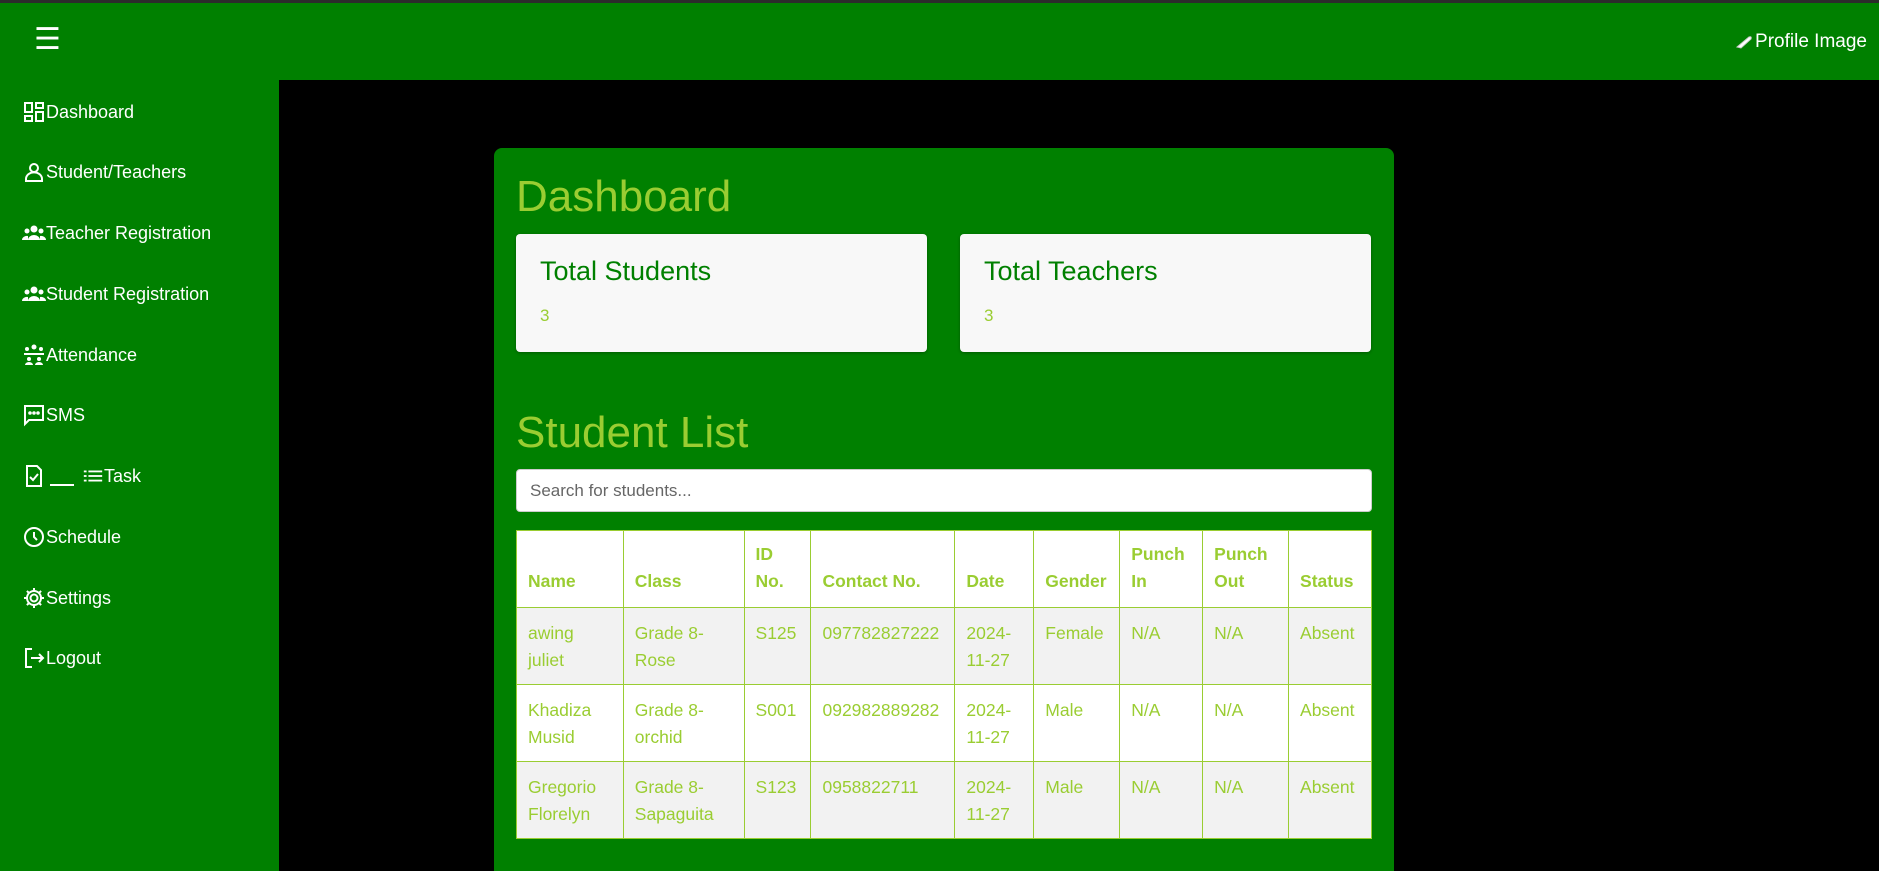 The height and width of the screenshot is (871, 1879). I want to click on clock-icon, so click(34, 537).